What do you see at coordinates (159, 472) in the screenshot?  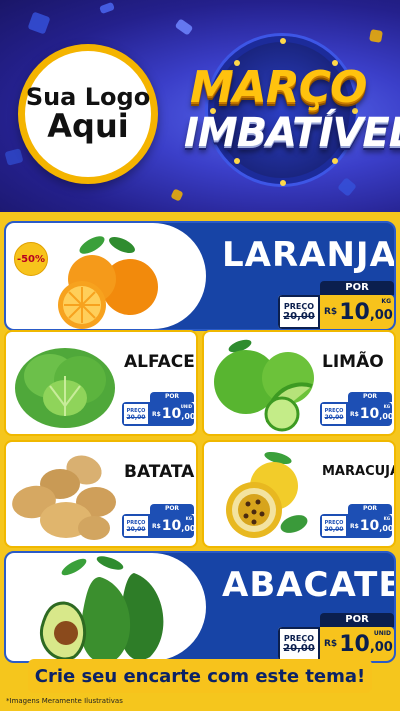 I see `product-name-batata: BATATA` at bounding box center [159, 472].